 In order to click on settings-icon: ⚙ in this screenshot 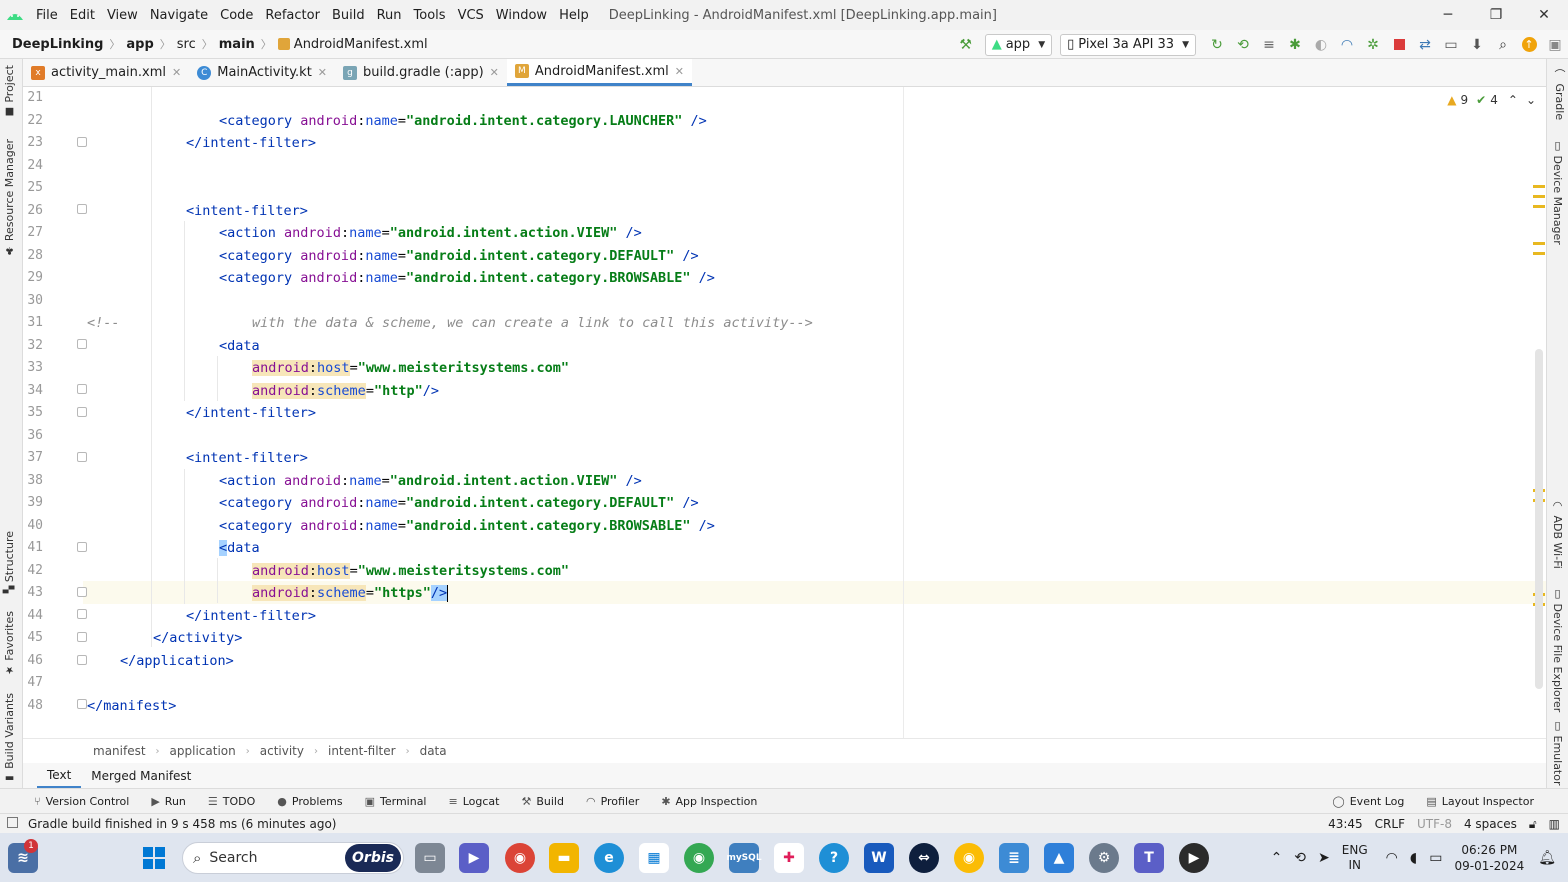, I will do `click(1104, 858)`.